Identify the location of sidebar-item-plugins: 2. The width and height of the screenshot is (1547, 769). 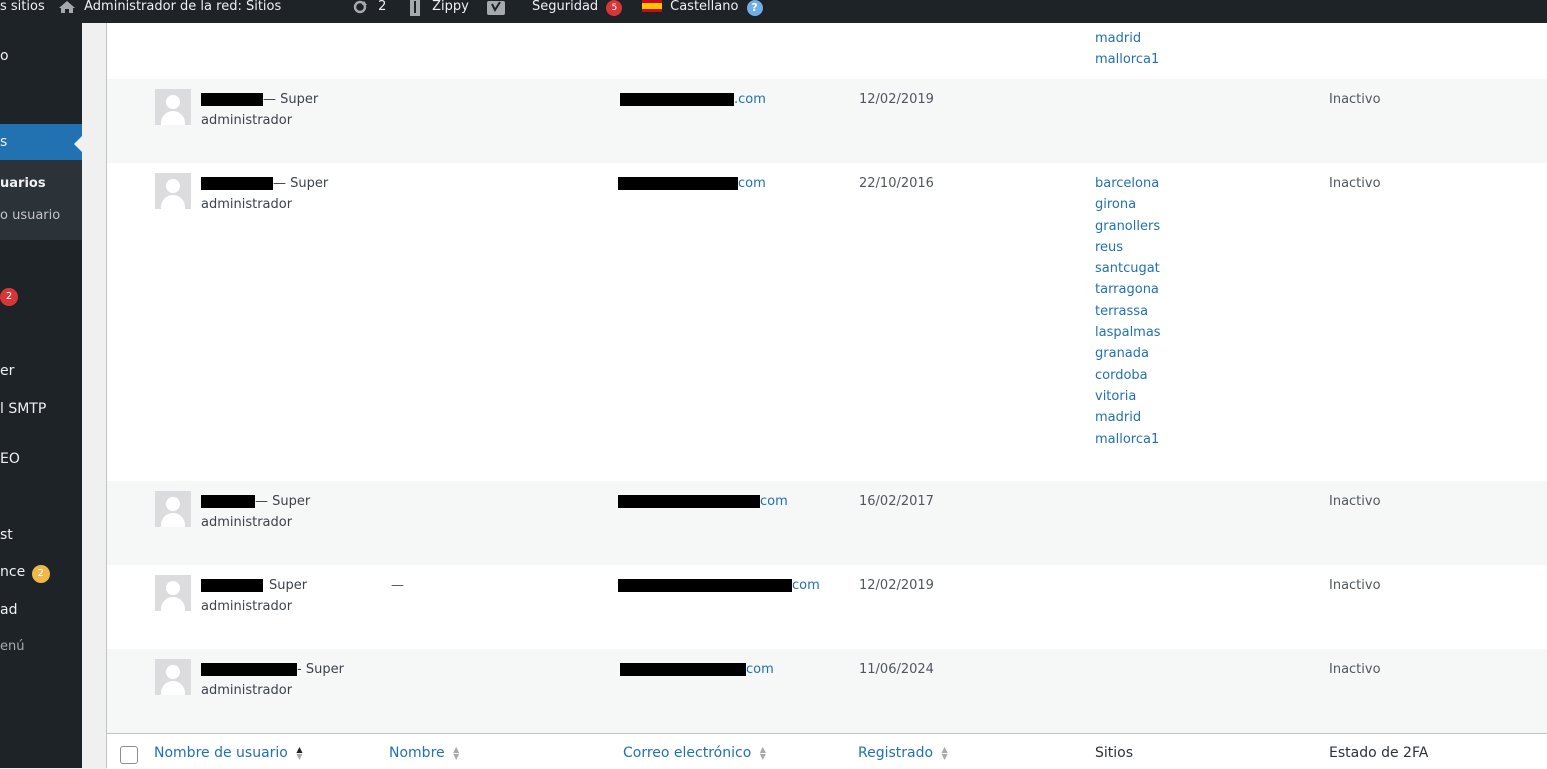
(9, 296).